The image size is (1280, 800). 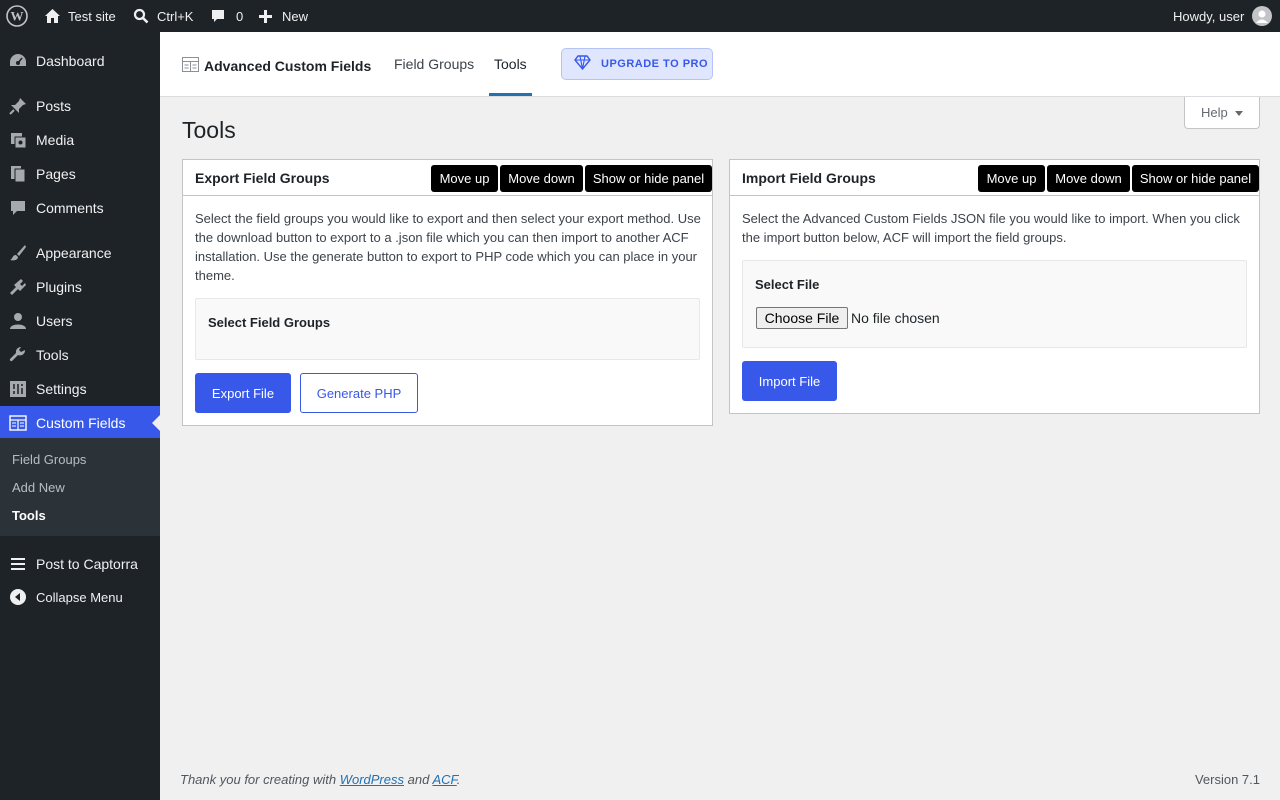 I want to click on comments-count: 0, so click(x=240, y=16).